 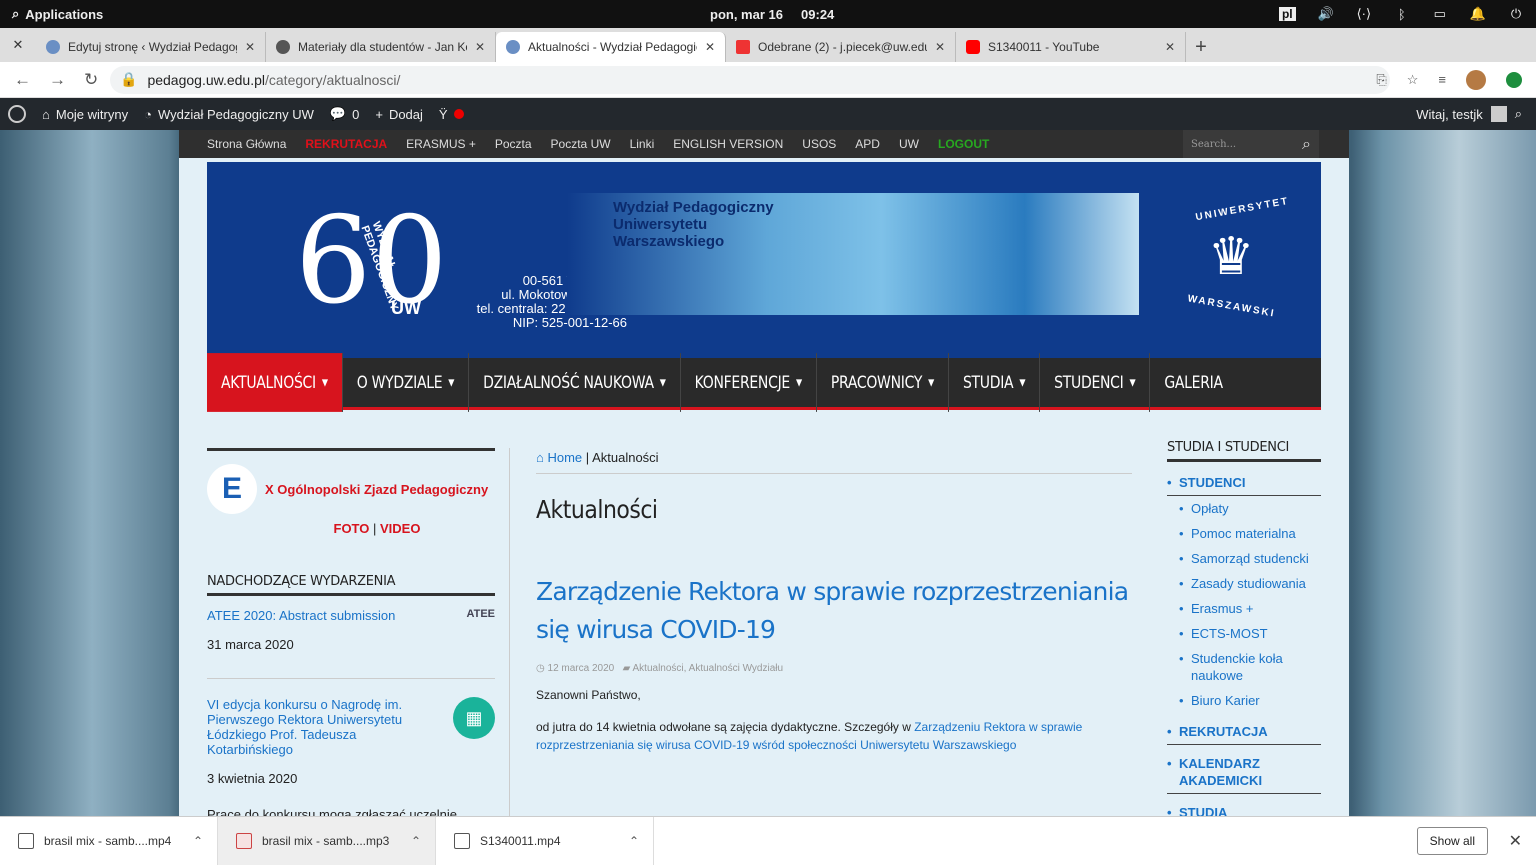 I want to click on user-avatar, so click(x=1498, y=114).